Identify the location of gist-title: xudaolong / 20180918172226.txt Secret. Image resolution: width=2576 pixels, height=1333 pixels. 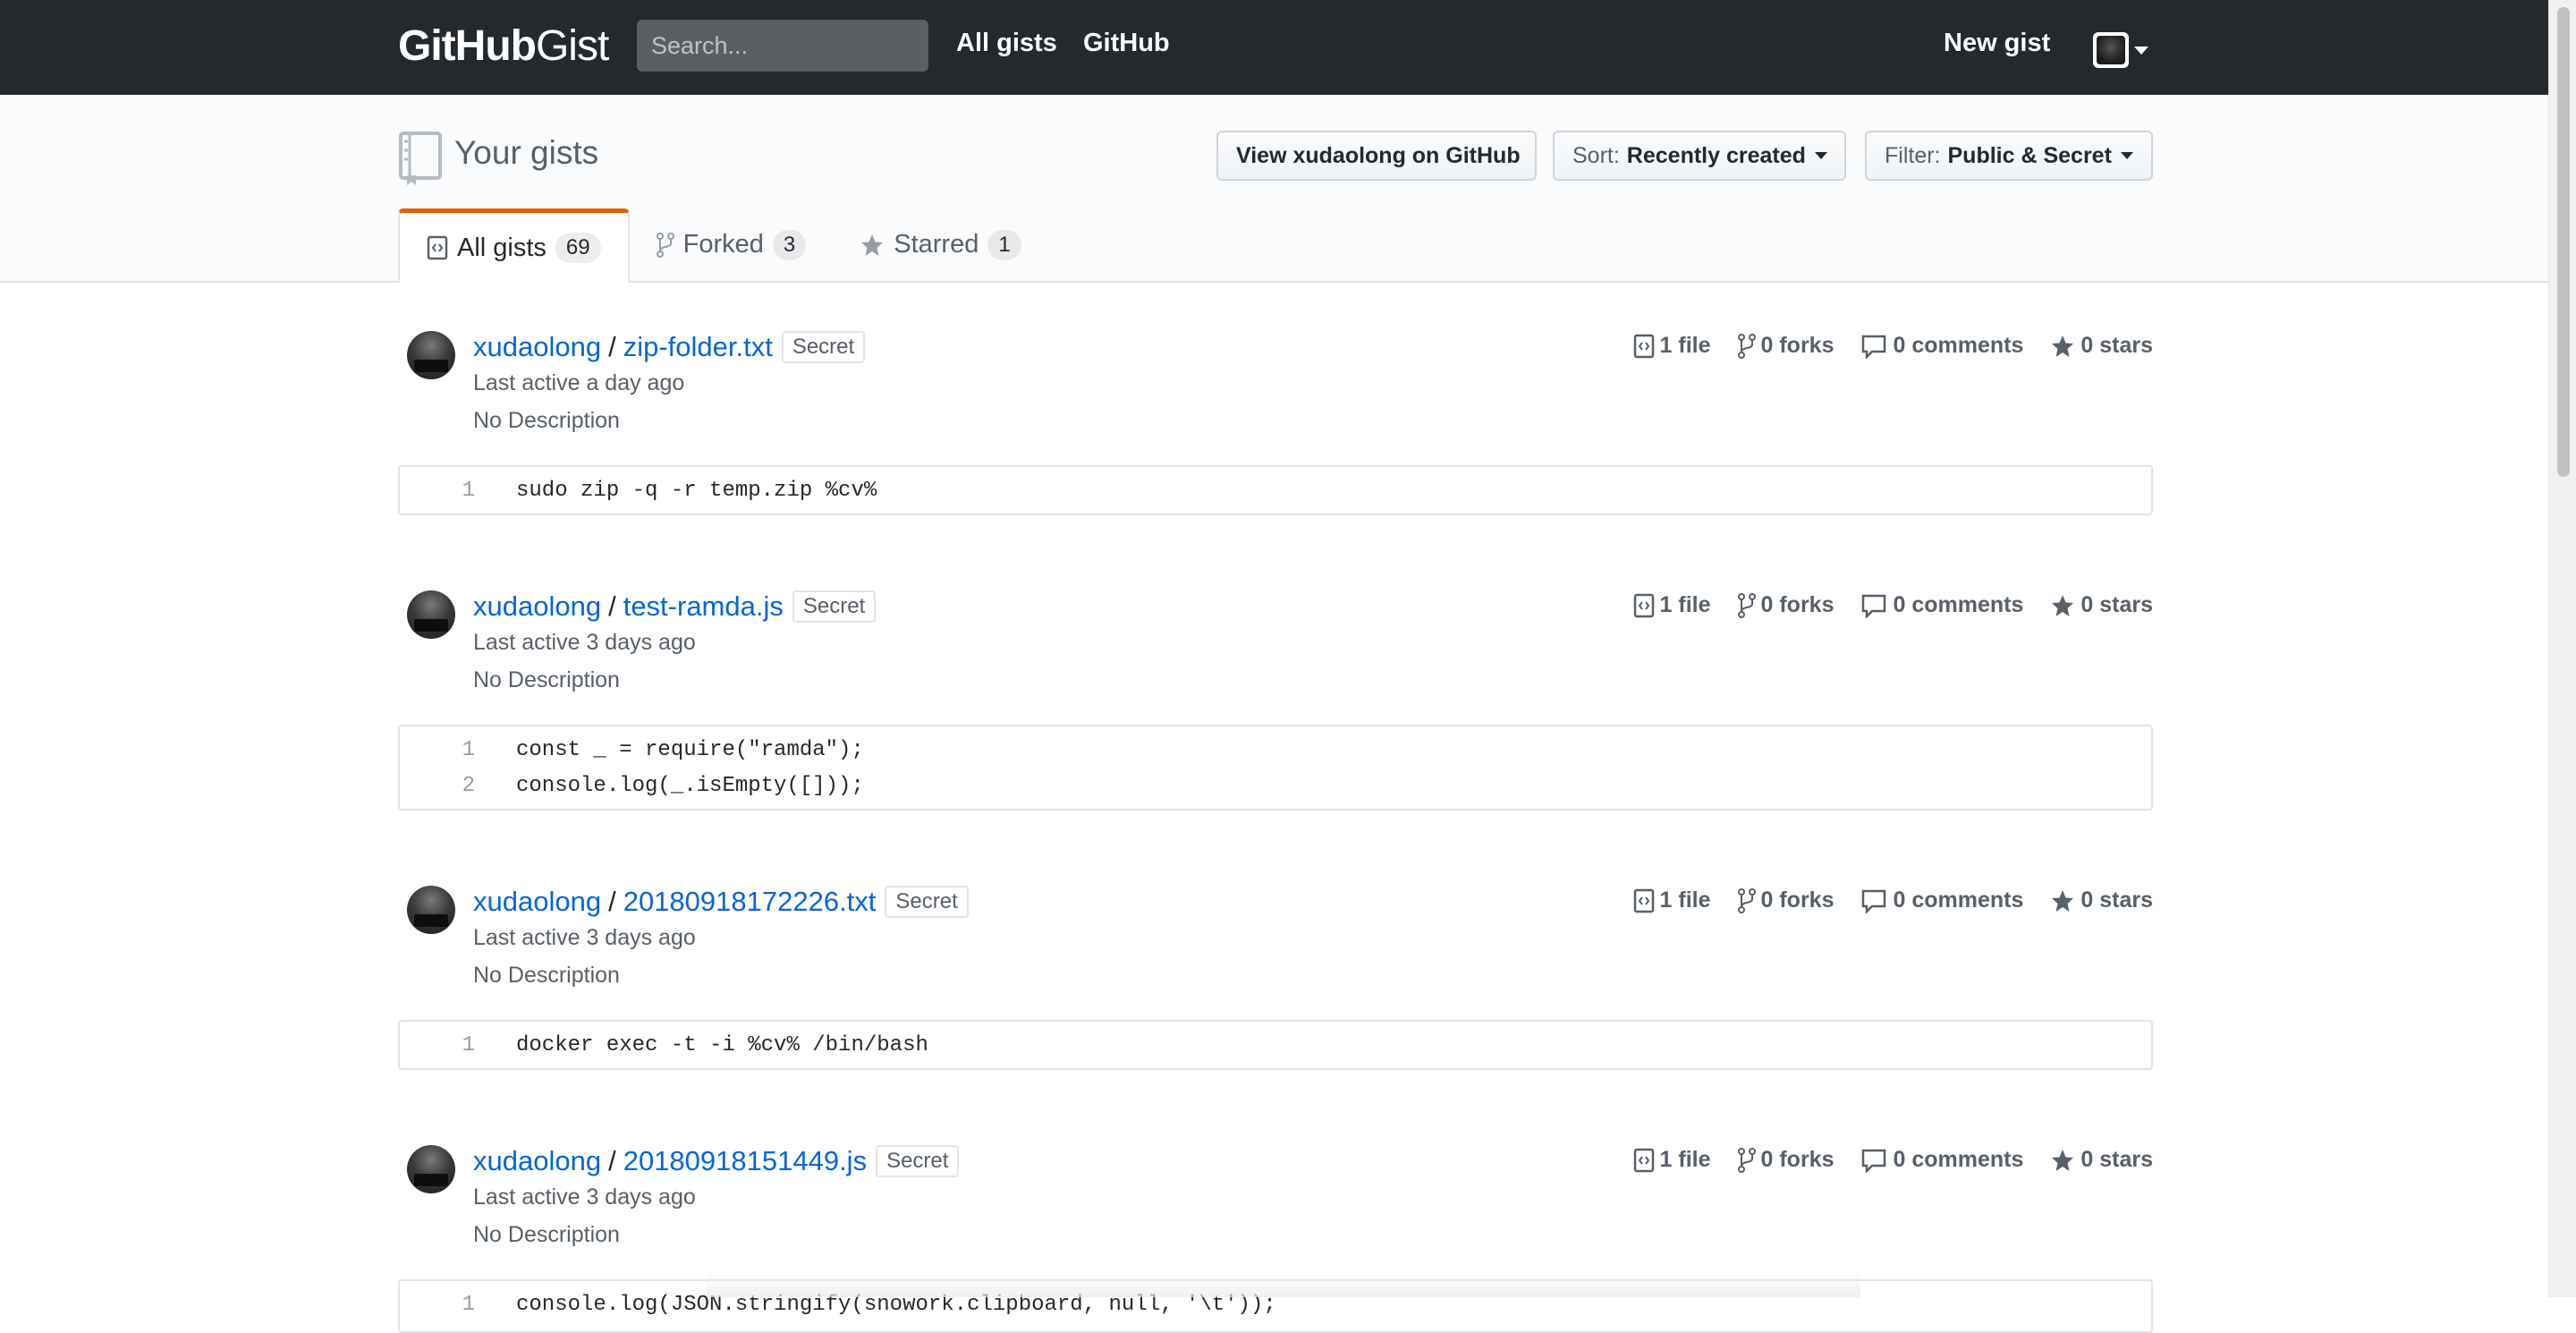
(721, 902).